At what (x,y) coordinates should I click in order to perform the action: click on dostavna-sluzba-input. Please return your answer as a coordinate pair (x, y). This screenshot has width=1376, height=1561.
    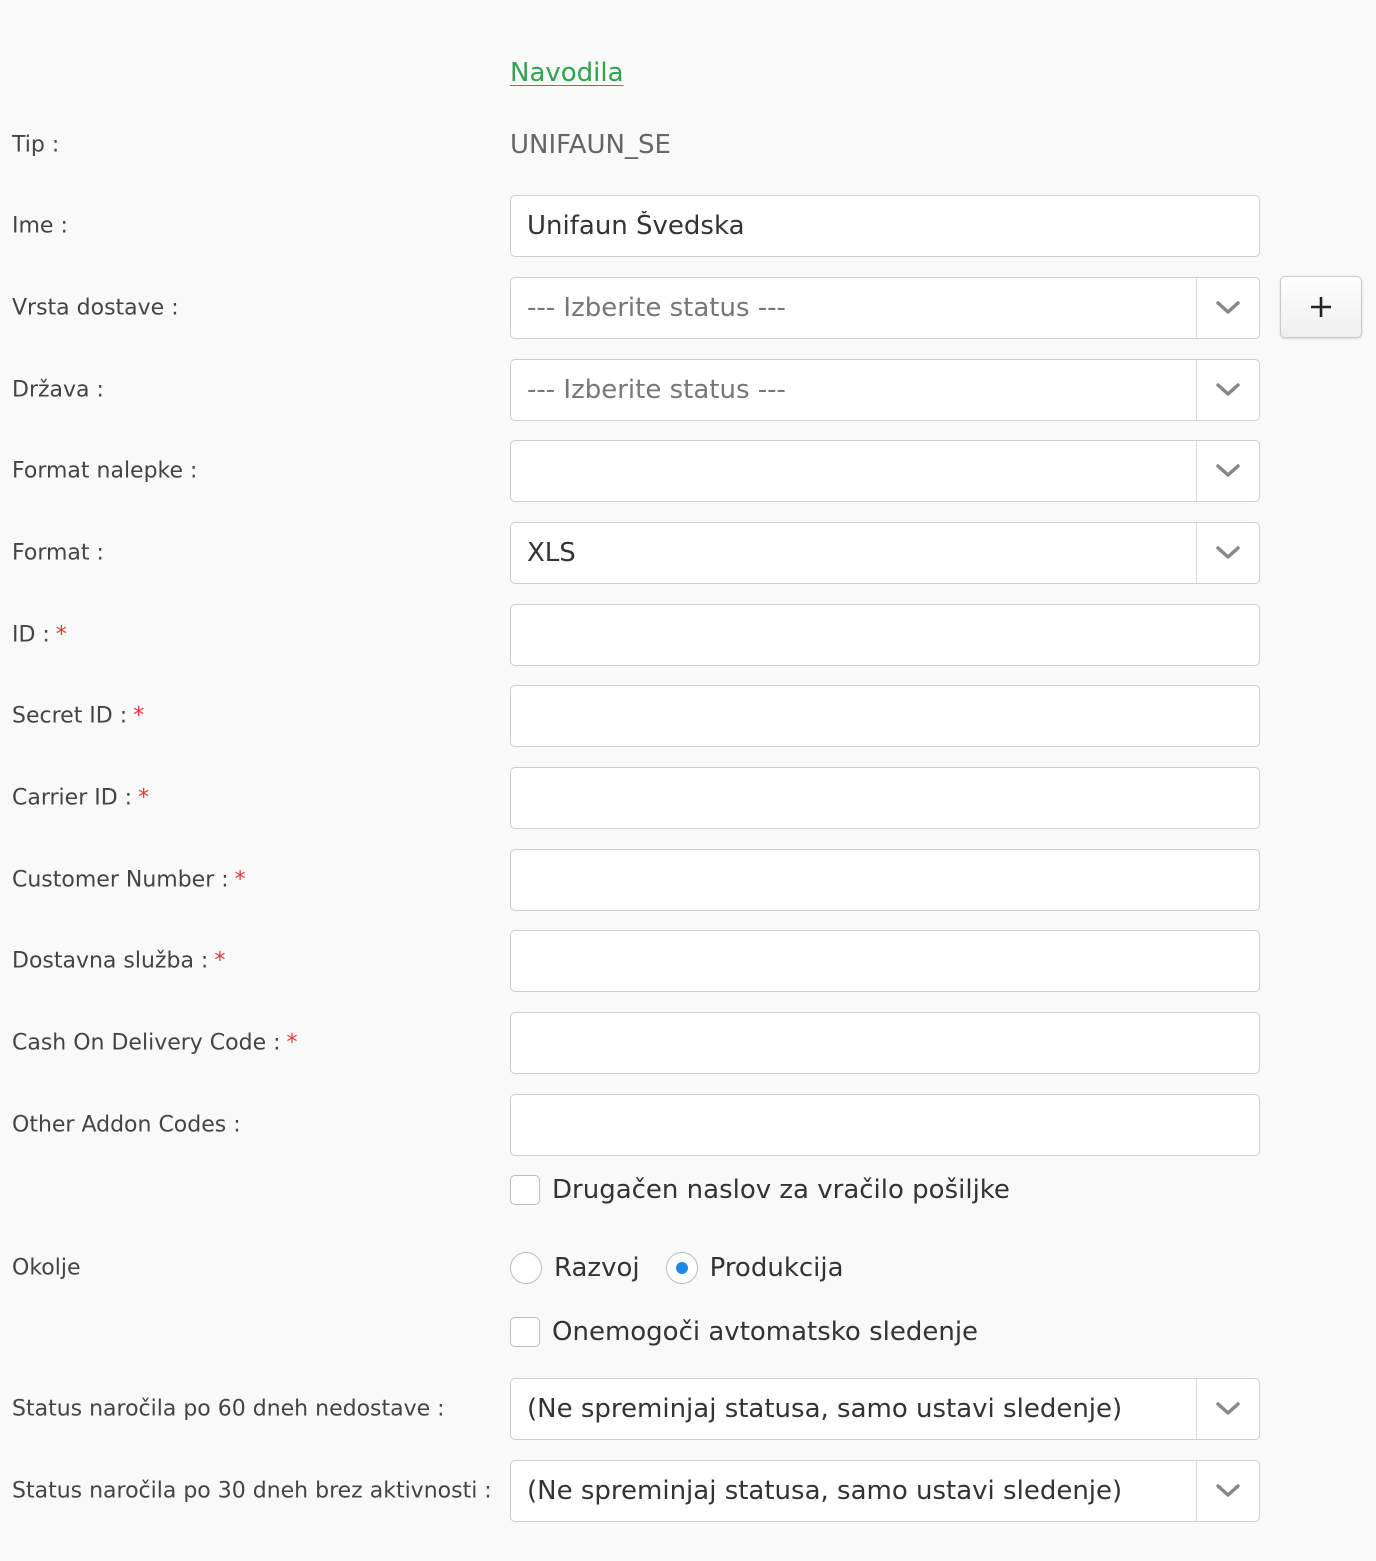
    Looking at the image, I should click on (885, 961).